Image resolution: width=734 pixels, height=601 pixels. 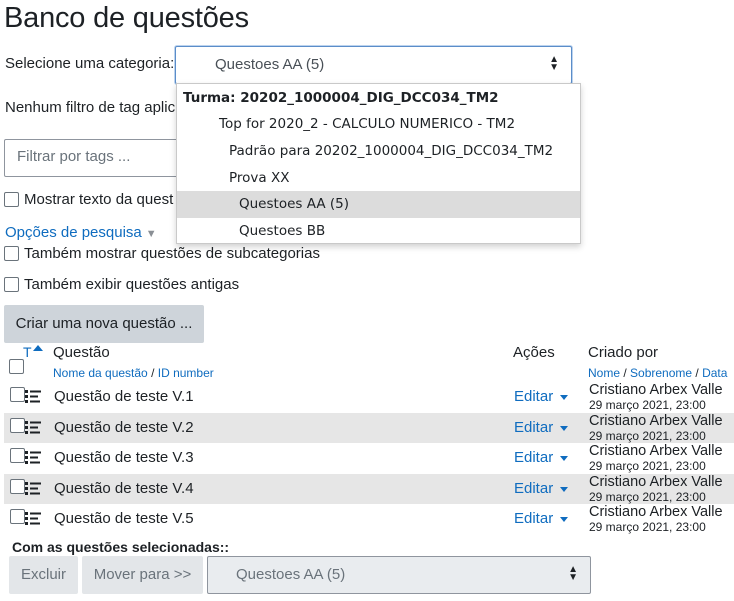 I want to click on col-question-sort-links: Nome da questão / ID number, so click(x=133, y=373).